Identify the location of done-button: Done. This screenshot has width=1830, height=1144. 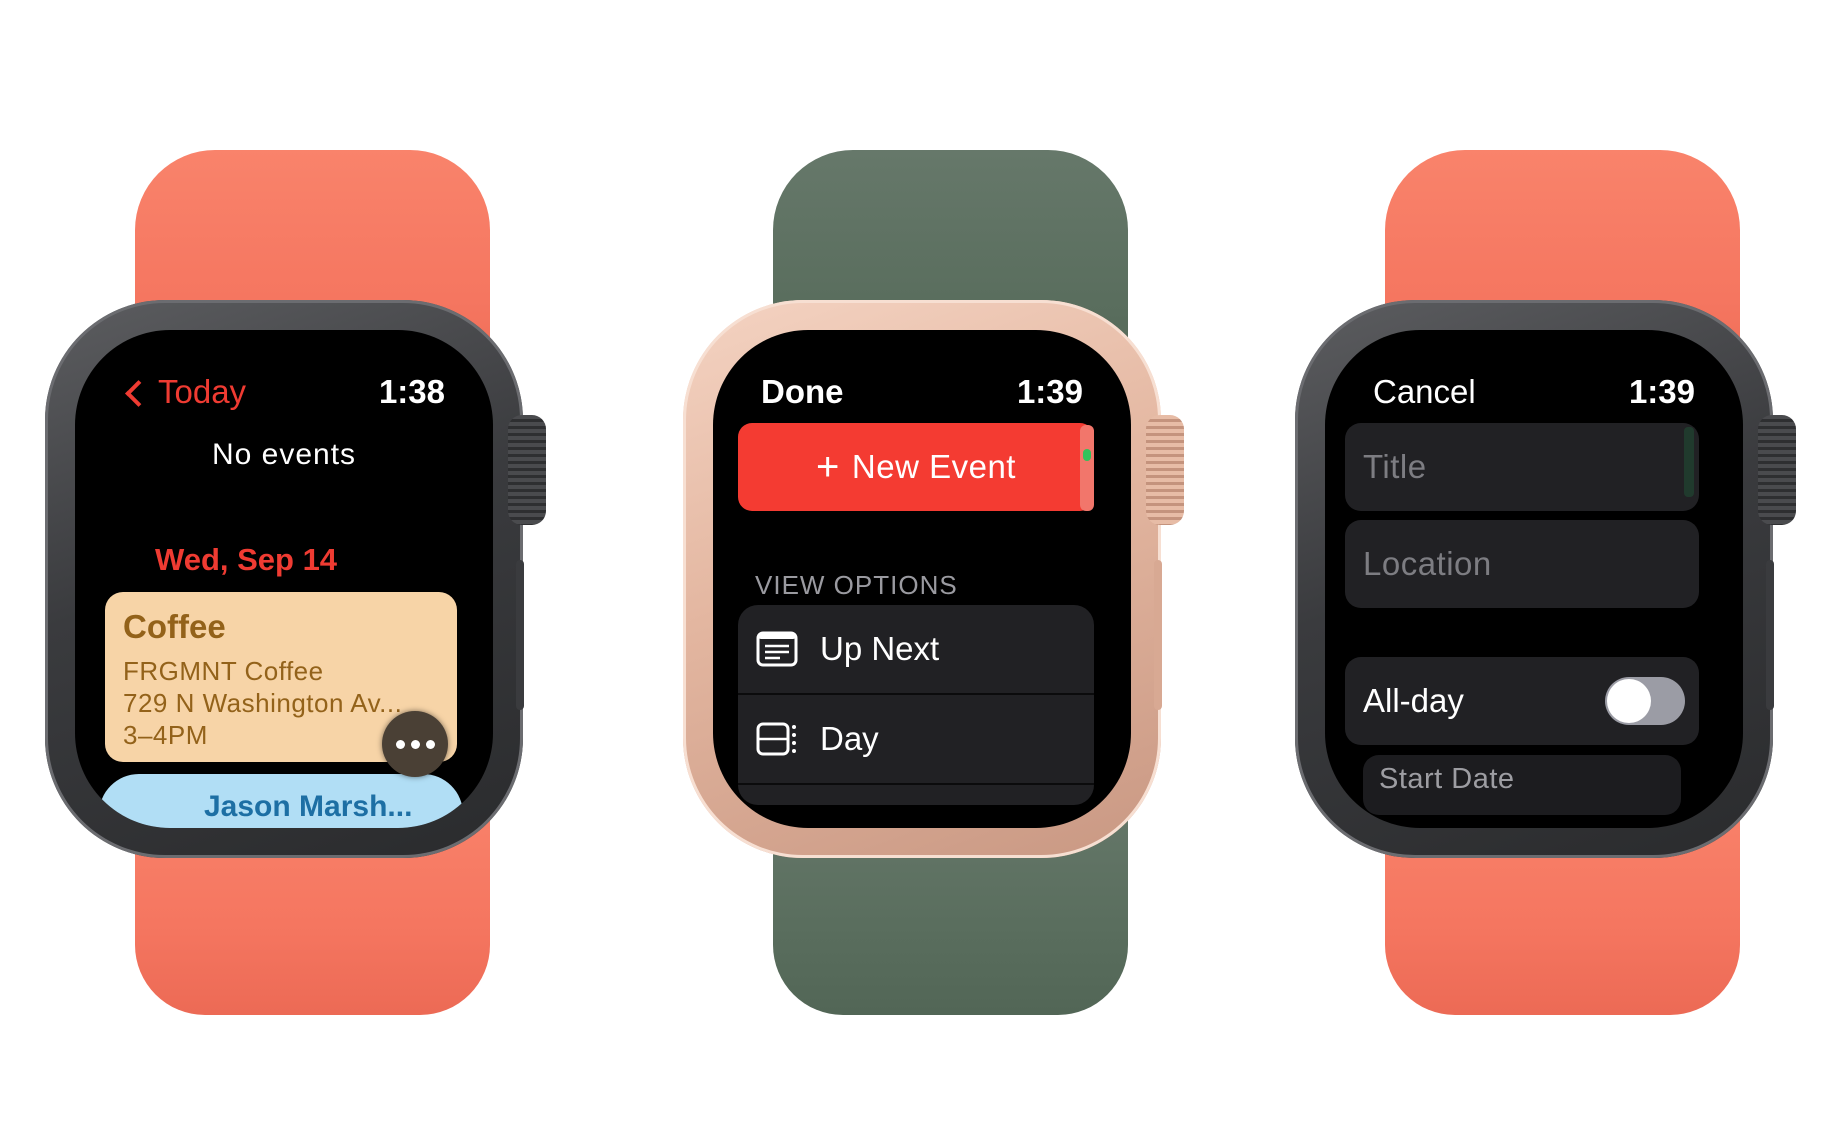
(802, 392).